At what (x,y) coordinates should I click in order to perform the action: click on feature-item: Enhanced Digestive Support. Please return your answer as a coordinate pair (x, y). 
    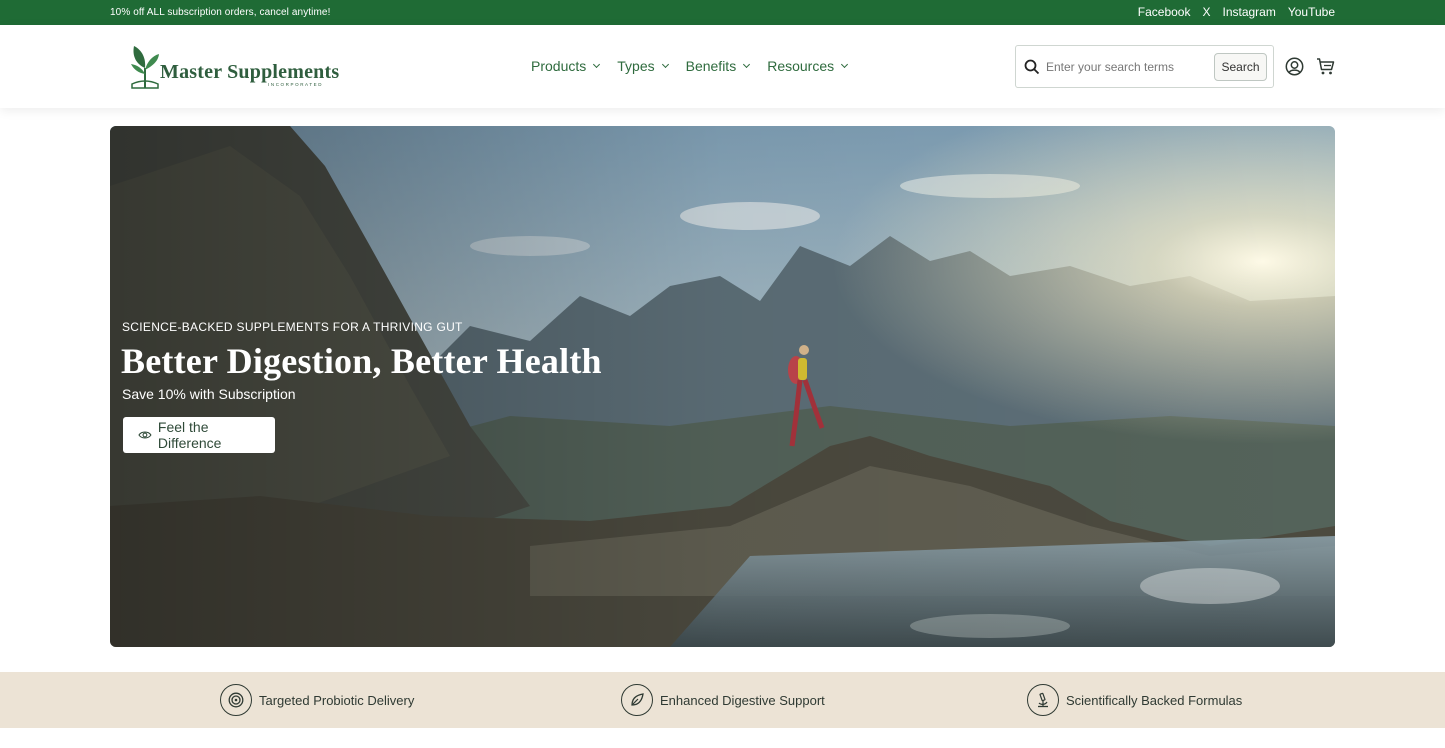
    Looking at the image, I should click on (723, 700).